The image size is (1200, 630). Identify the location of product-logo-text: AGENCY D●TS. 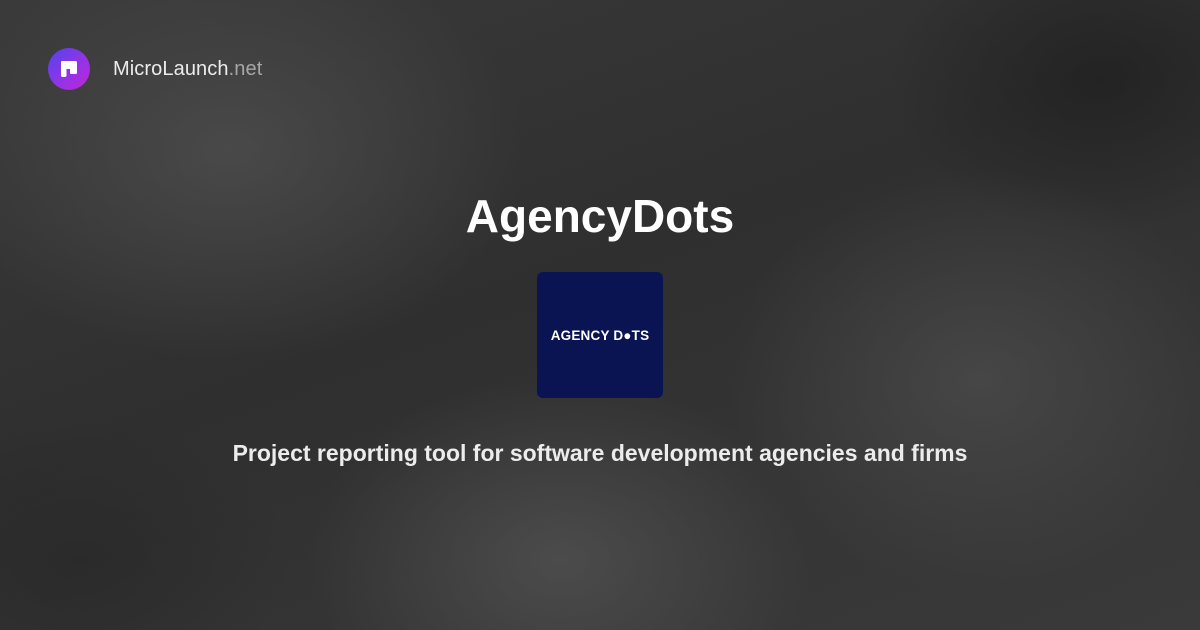
(600, 335).